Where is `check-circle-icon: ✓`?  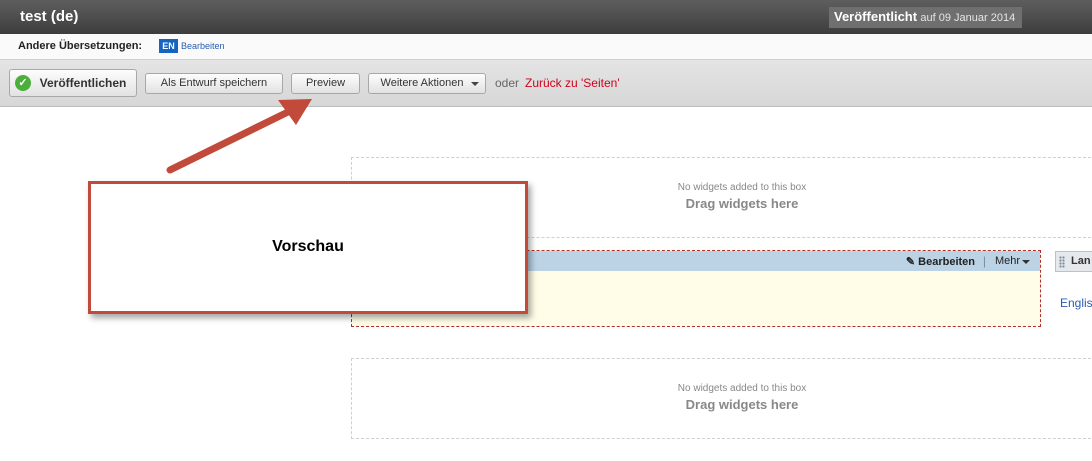
check-circle-icon: ✓ is located at coordinates (23, 83).